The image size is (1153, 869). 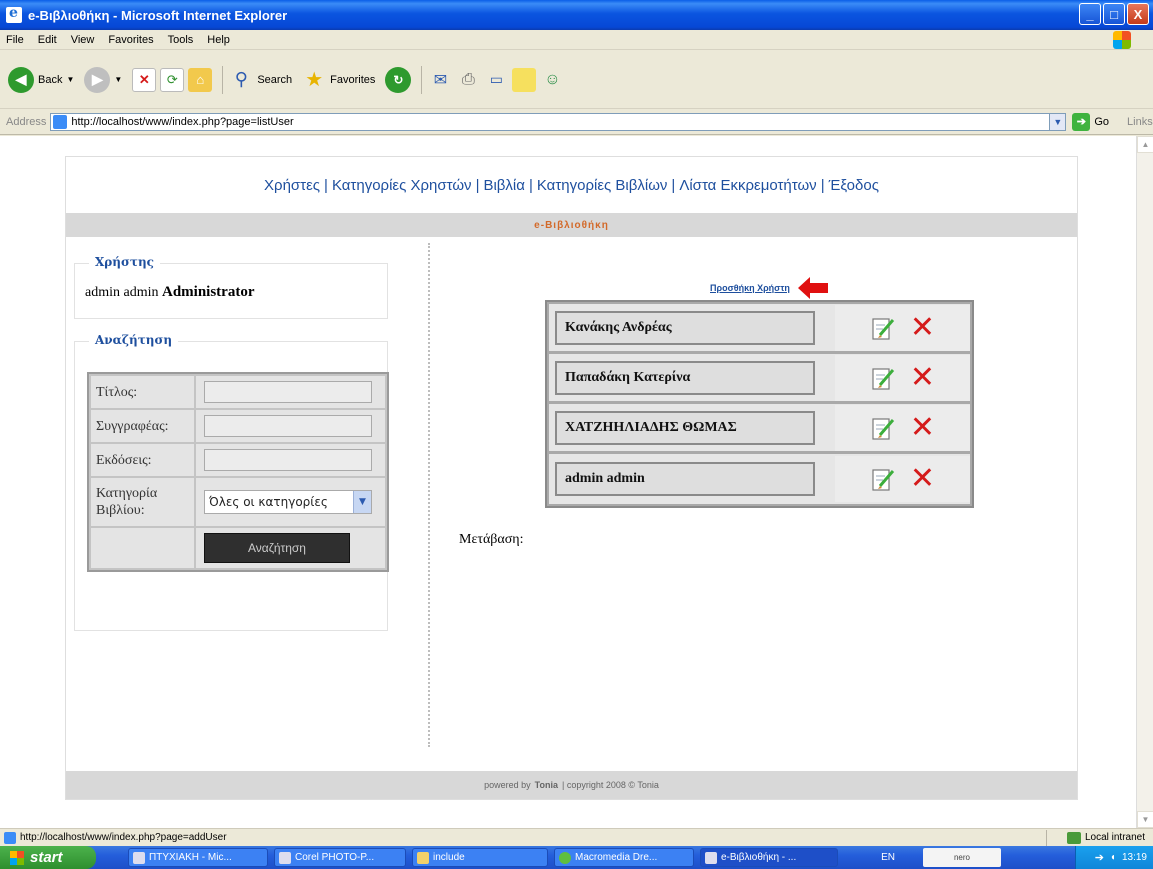 What do you see at coordinates (402, 185) in the screenshot?
I see `nav-user-categories: Κατηγορίες Χρηστών` at bounding box center [402, 185].